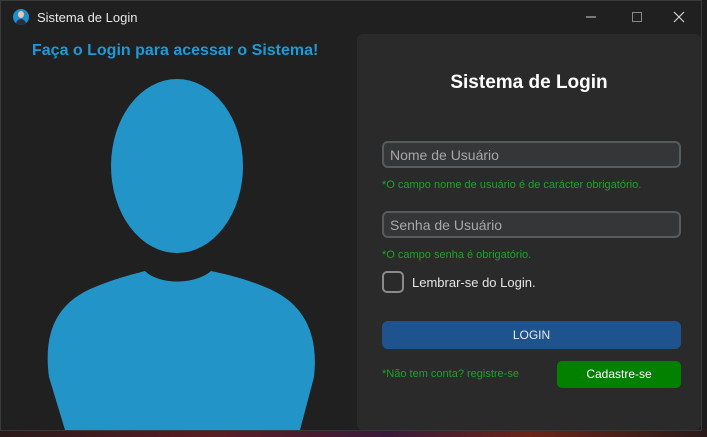  What do you see at coordinates (21, 17) in the screenshot?
I see `user-avatar-icon` at bounding box center [21, 17].